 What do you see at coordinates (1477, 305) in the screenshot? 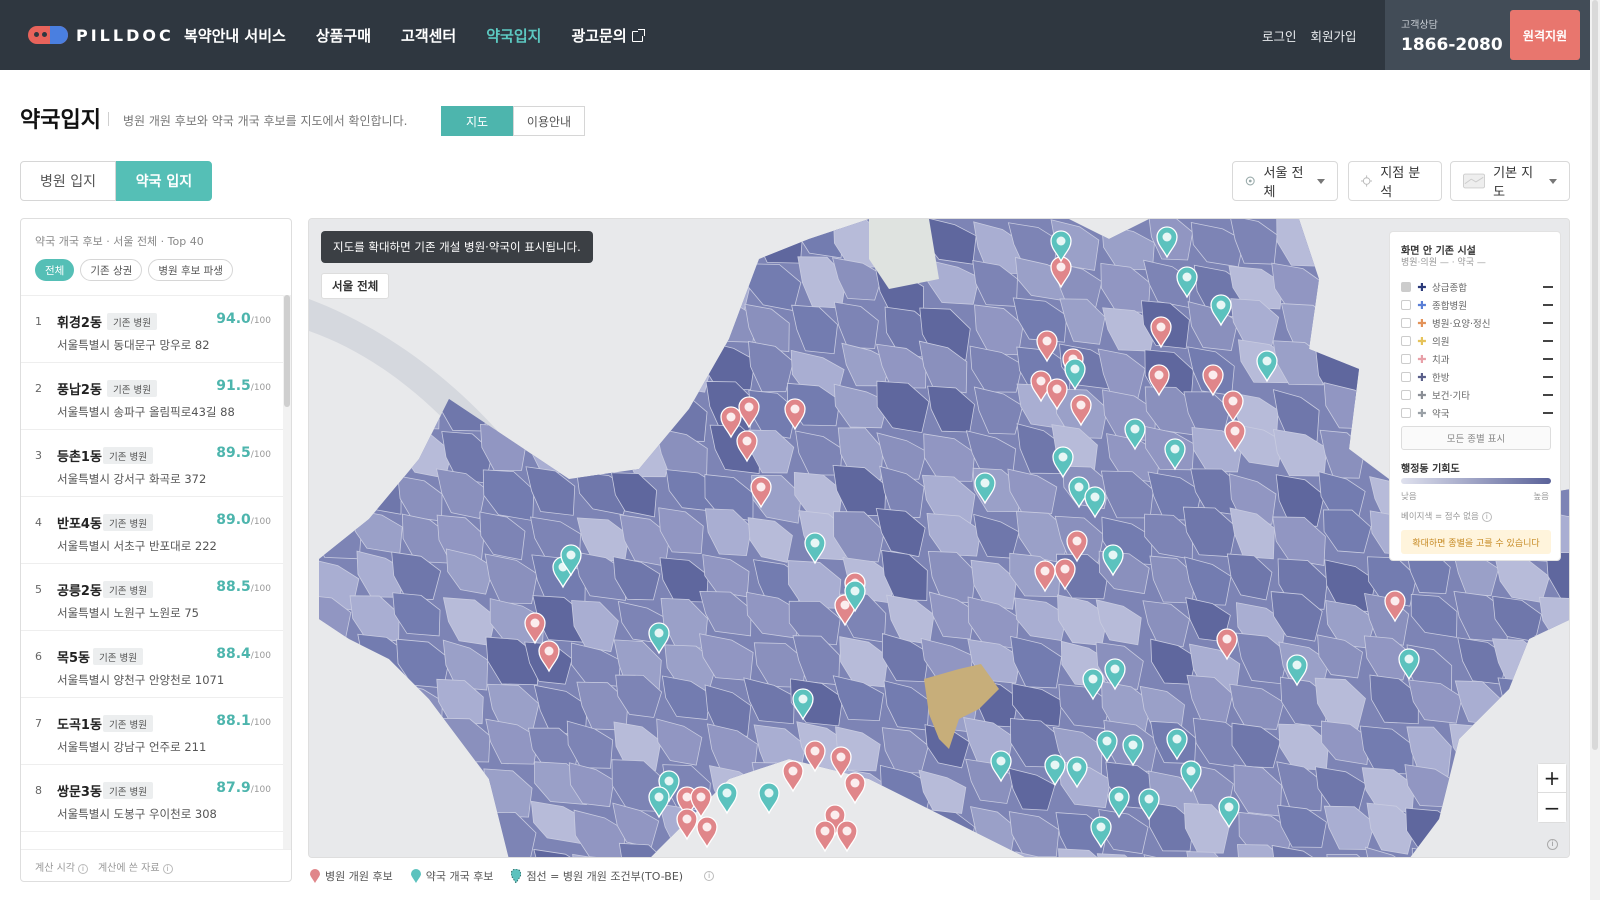
I see `legend-facility-item: ✚ 종합병원` at bounding box center [1477, 305].